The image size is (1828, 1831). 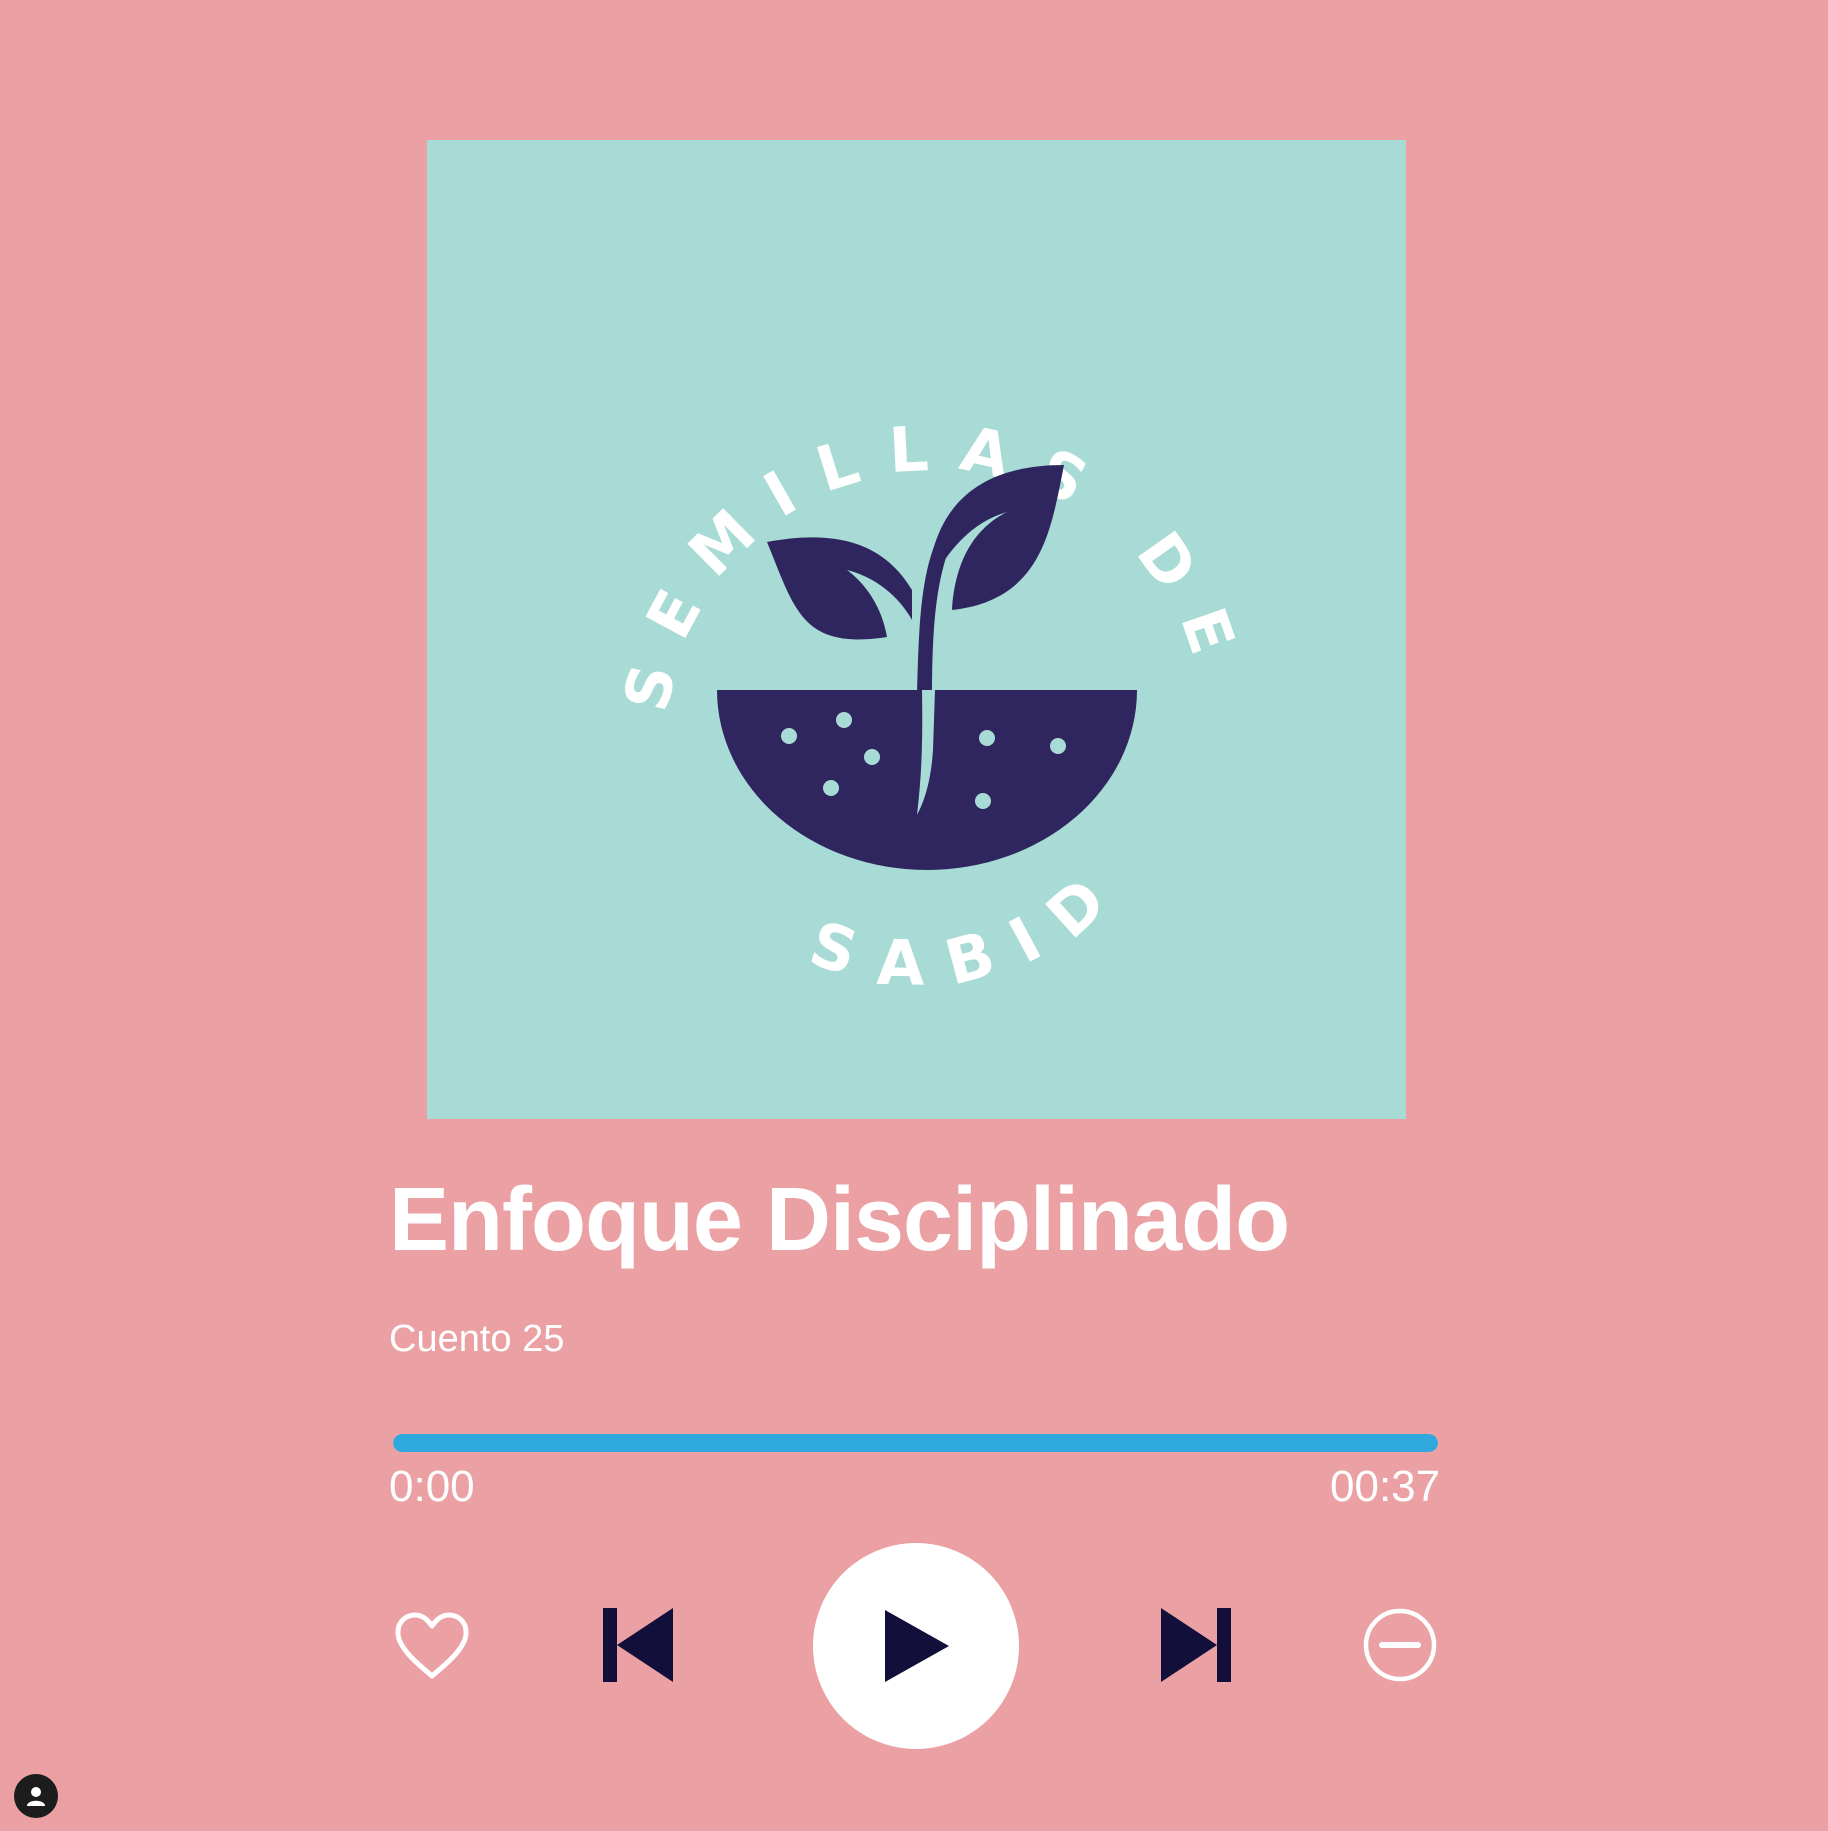 I want to click on profile-button, so click(x=36, y=1796).